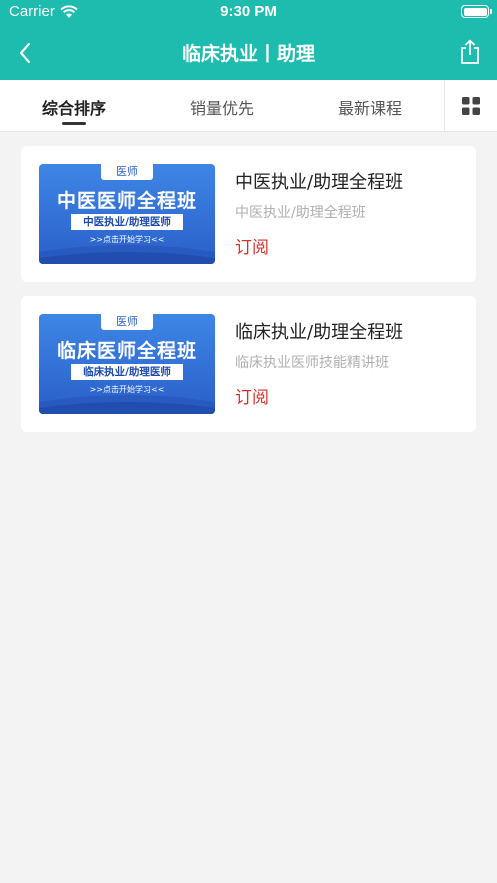 This screenshot has height=883, width=497. What do you see at coordinates (370, 107) in the screenshot?
I see `tab-newest: 最新课程` at bounding box center [370, 107].